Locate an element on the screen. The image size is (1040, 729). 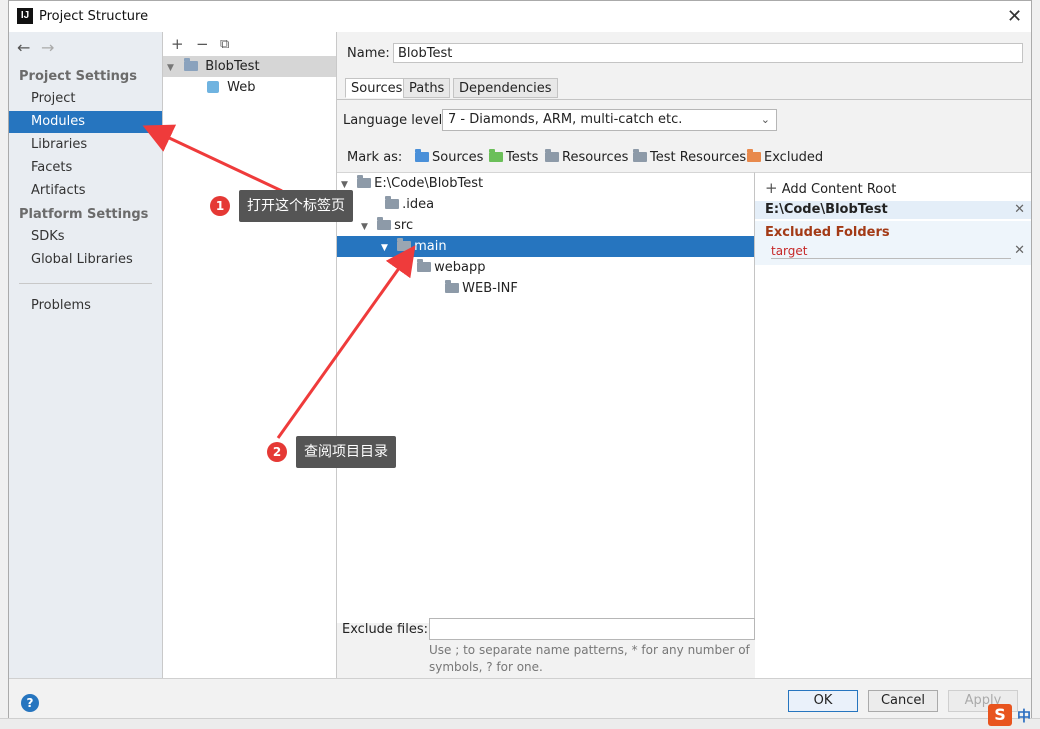
tree-row-idea: .idea is located at coordinates (545, 204).